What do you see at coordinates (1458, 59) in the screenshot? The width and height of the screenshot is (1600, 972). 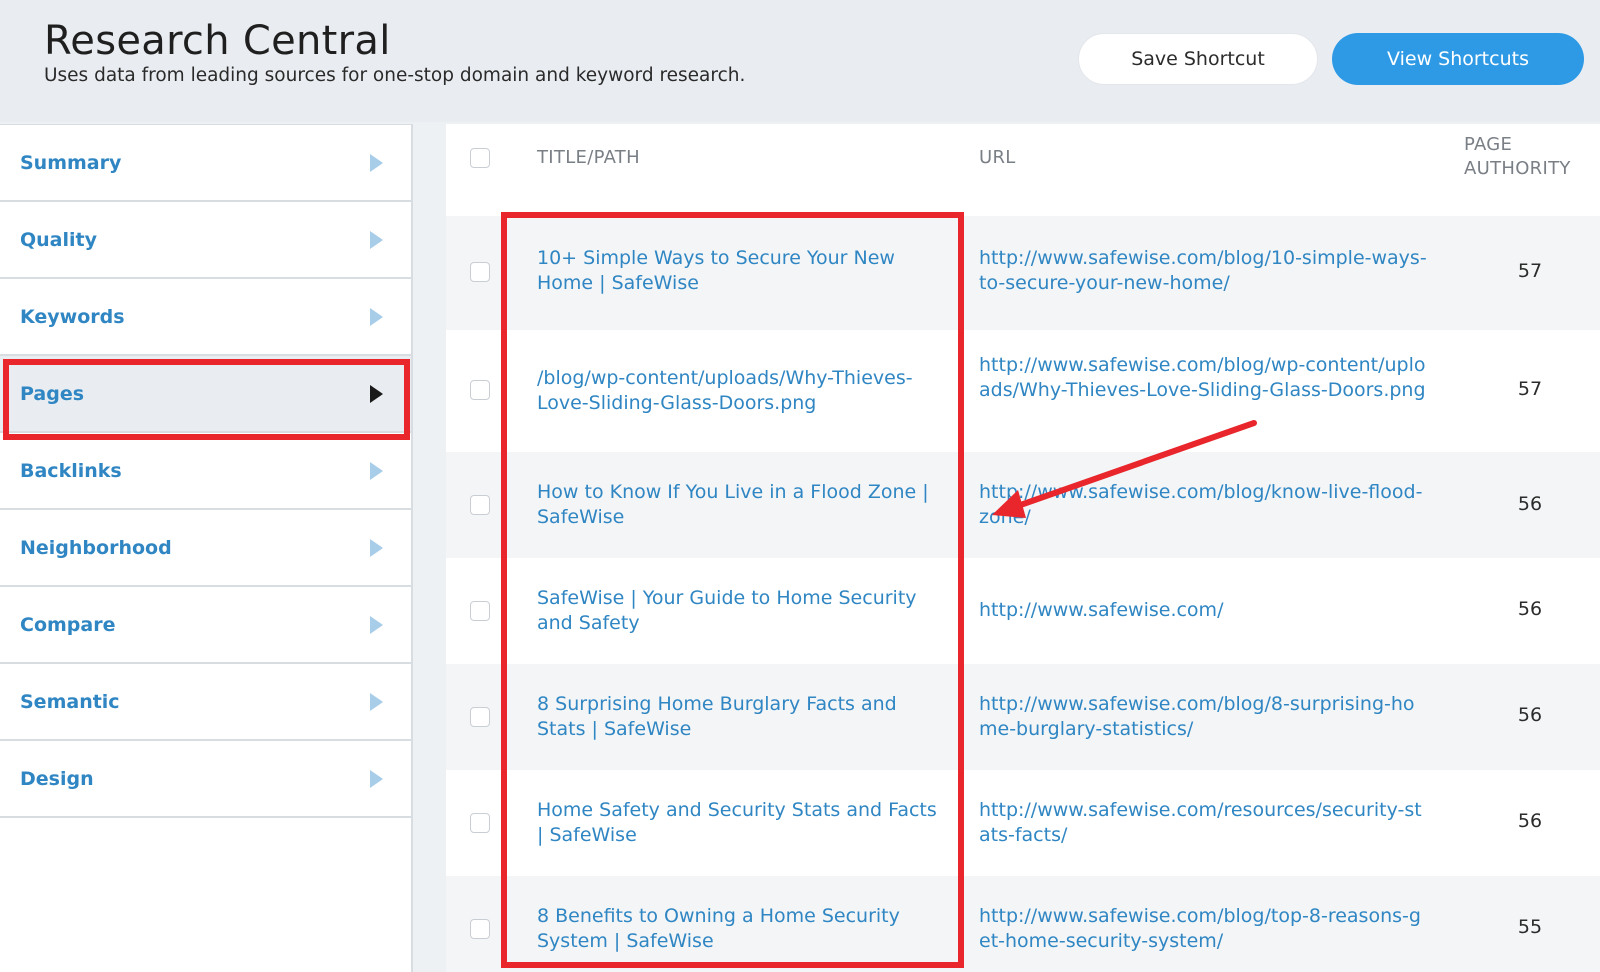 I see `view-shortcuts-button: View Shortcuts` at bounding box center [1458, 59].